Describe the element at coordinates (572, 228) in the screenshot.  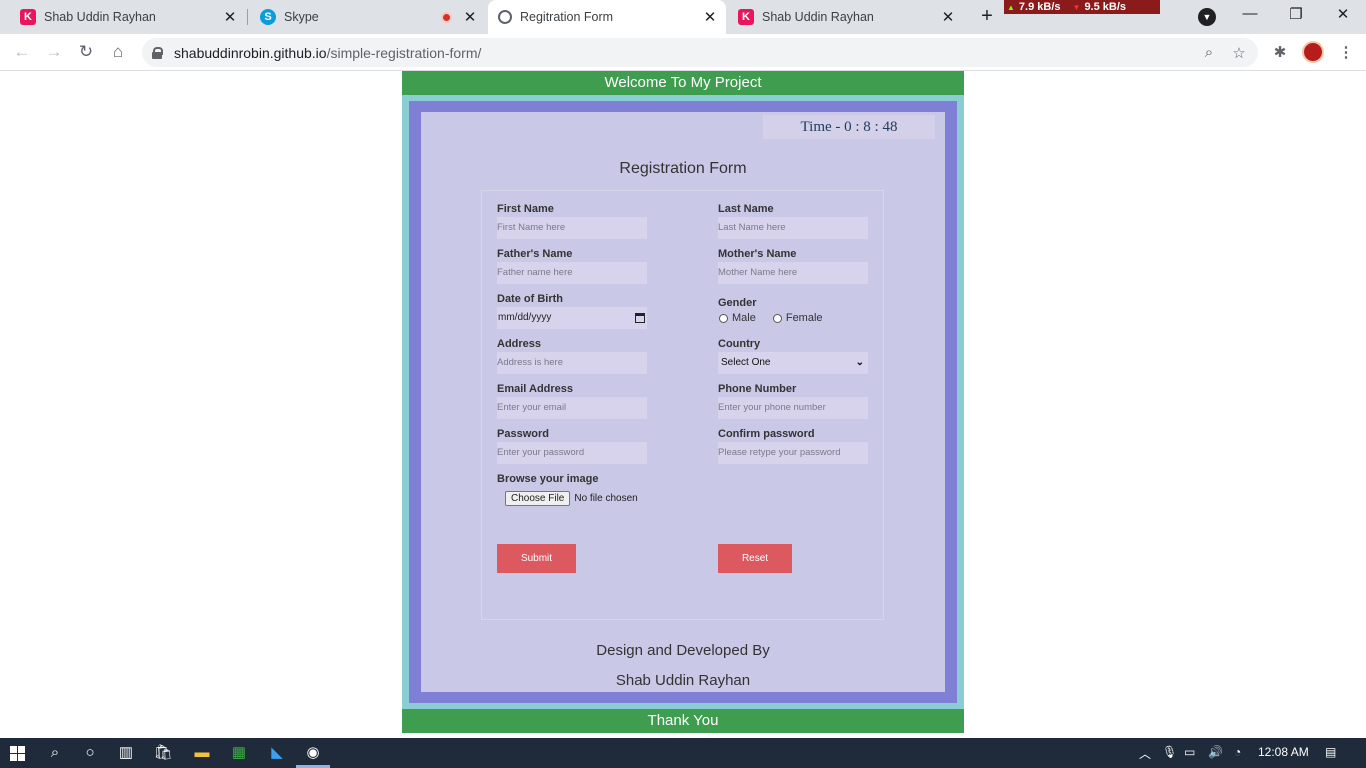
I see `first-name-input` at that location.